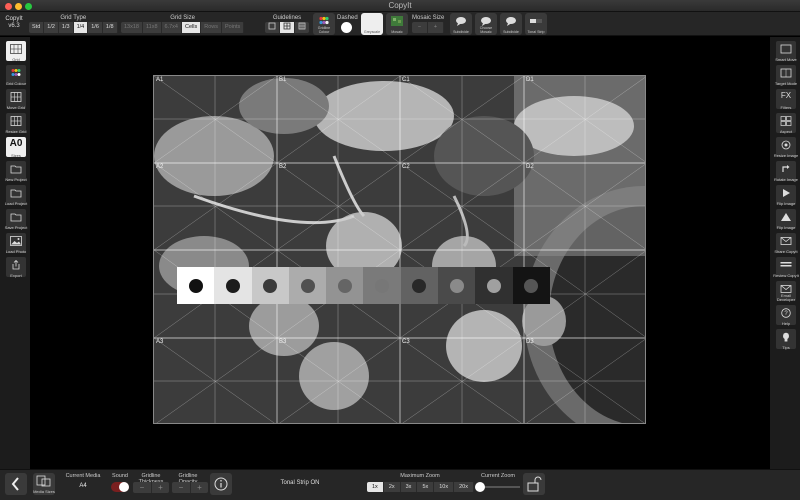 Image resolution: width=800 pixels, height=500 pixels. I want to click on dashed-toggle, so click(346, 27).